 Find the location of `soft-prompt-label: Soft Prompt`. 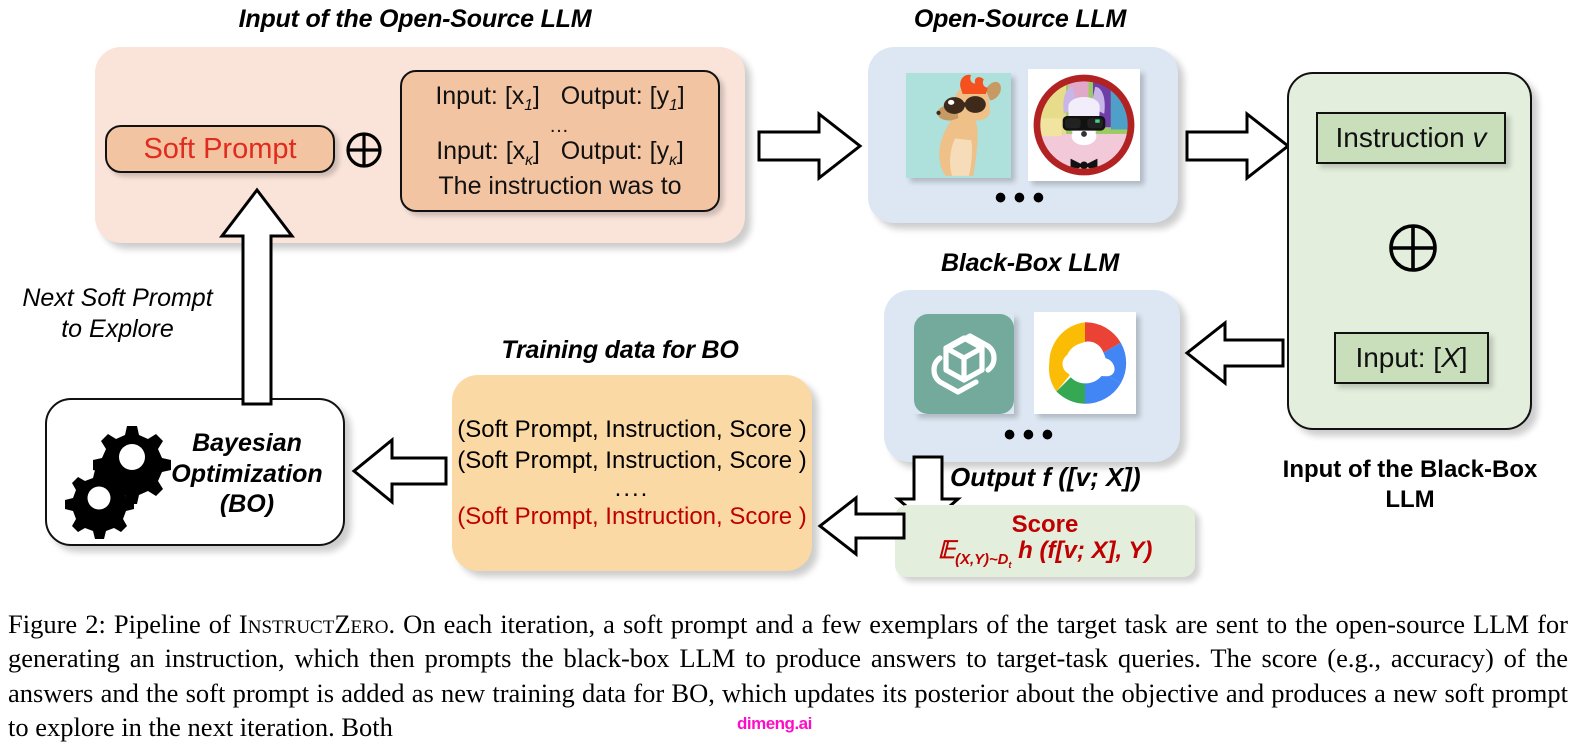

soft-prompt-label: Soft Prompt is located at coordinates (220, 148).